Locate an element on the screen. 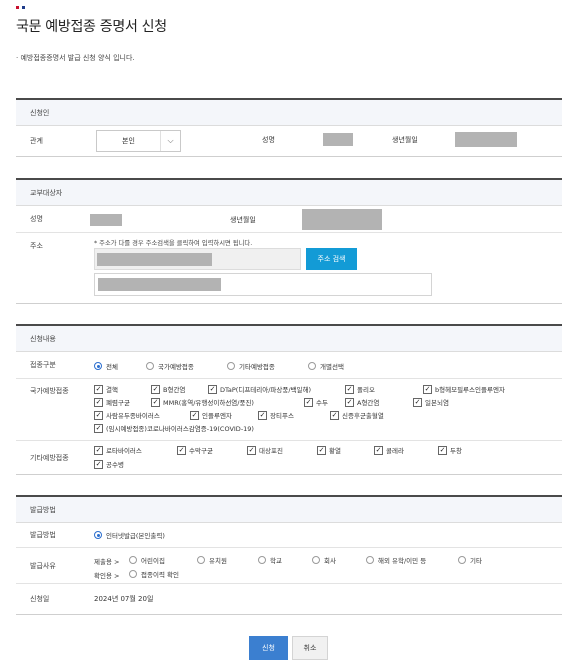  national-item-label: 장티푸스 is located at coordinates (282, 416).